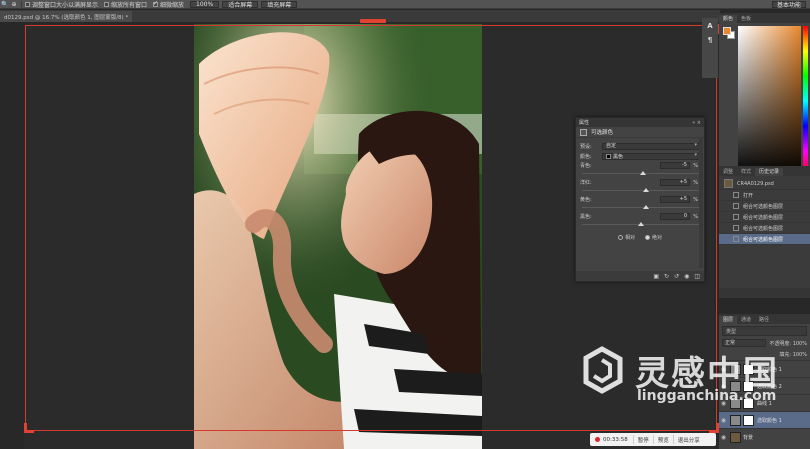  I want to click on tab-color: 颜色, so click(728, 19).